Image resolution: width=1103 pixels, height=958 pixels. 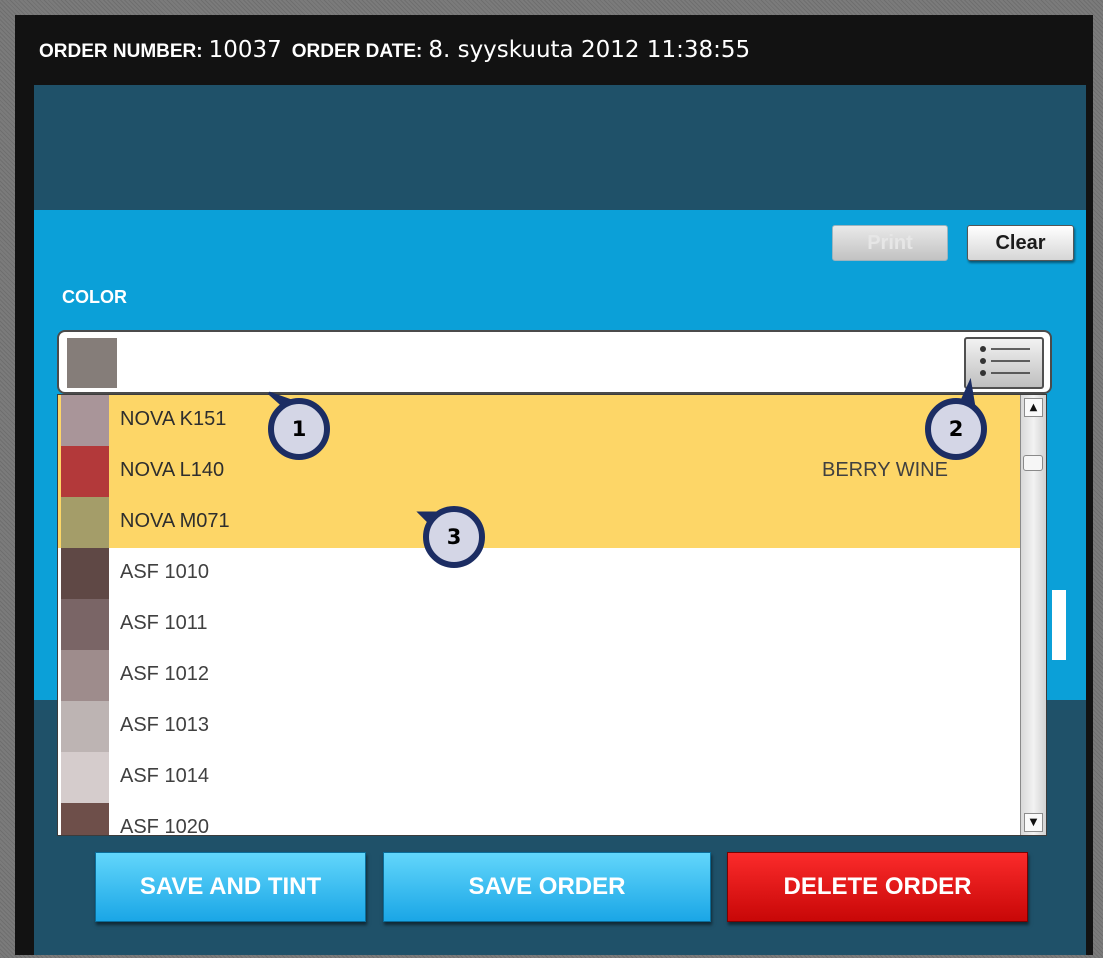 I want to click on callout-number: 1, so click(x=299, y=429).